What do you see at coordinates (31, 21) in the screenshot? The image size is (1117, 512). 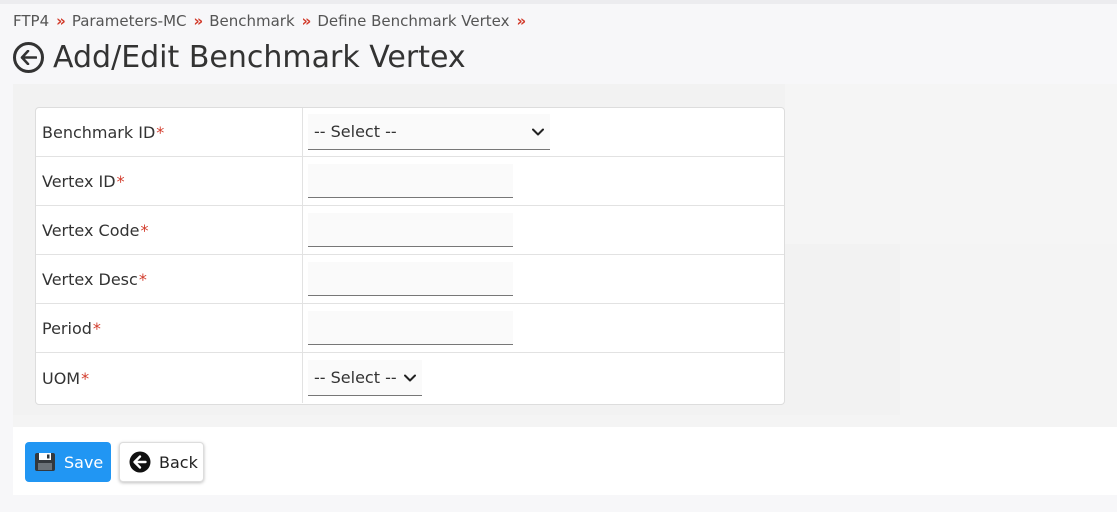 I see `breadcrumb-item-ftp4: FTP4` at bounding box center [31, 21].